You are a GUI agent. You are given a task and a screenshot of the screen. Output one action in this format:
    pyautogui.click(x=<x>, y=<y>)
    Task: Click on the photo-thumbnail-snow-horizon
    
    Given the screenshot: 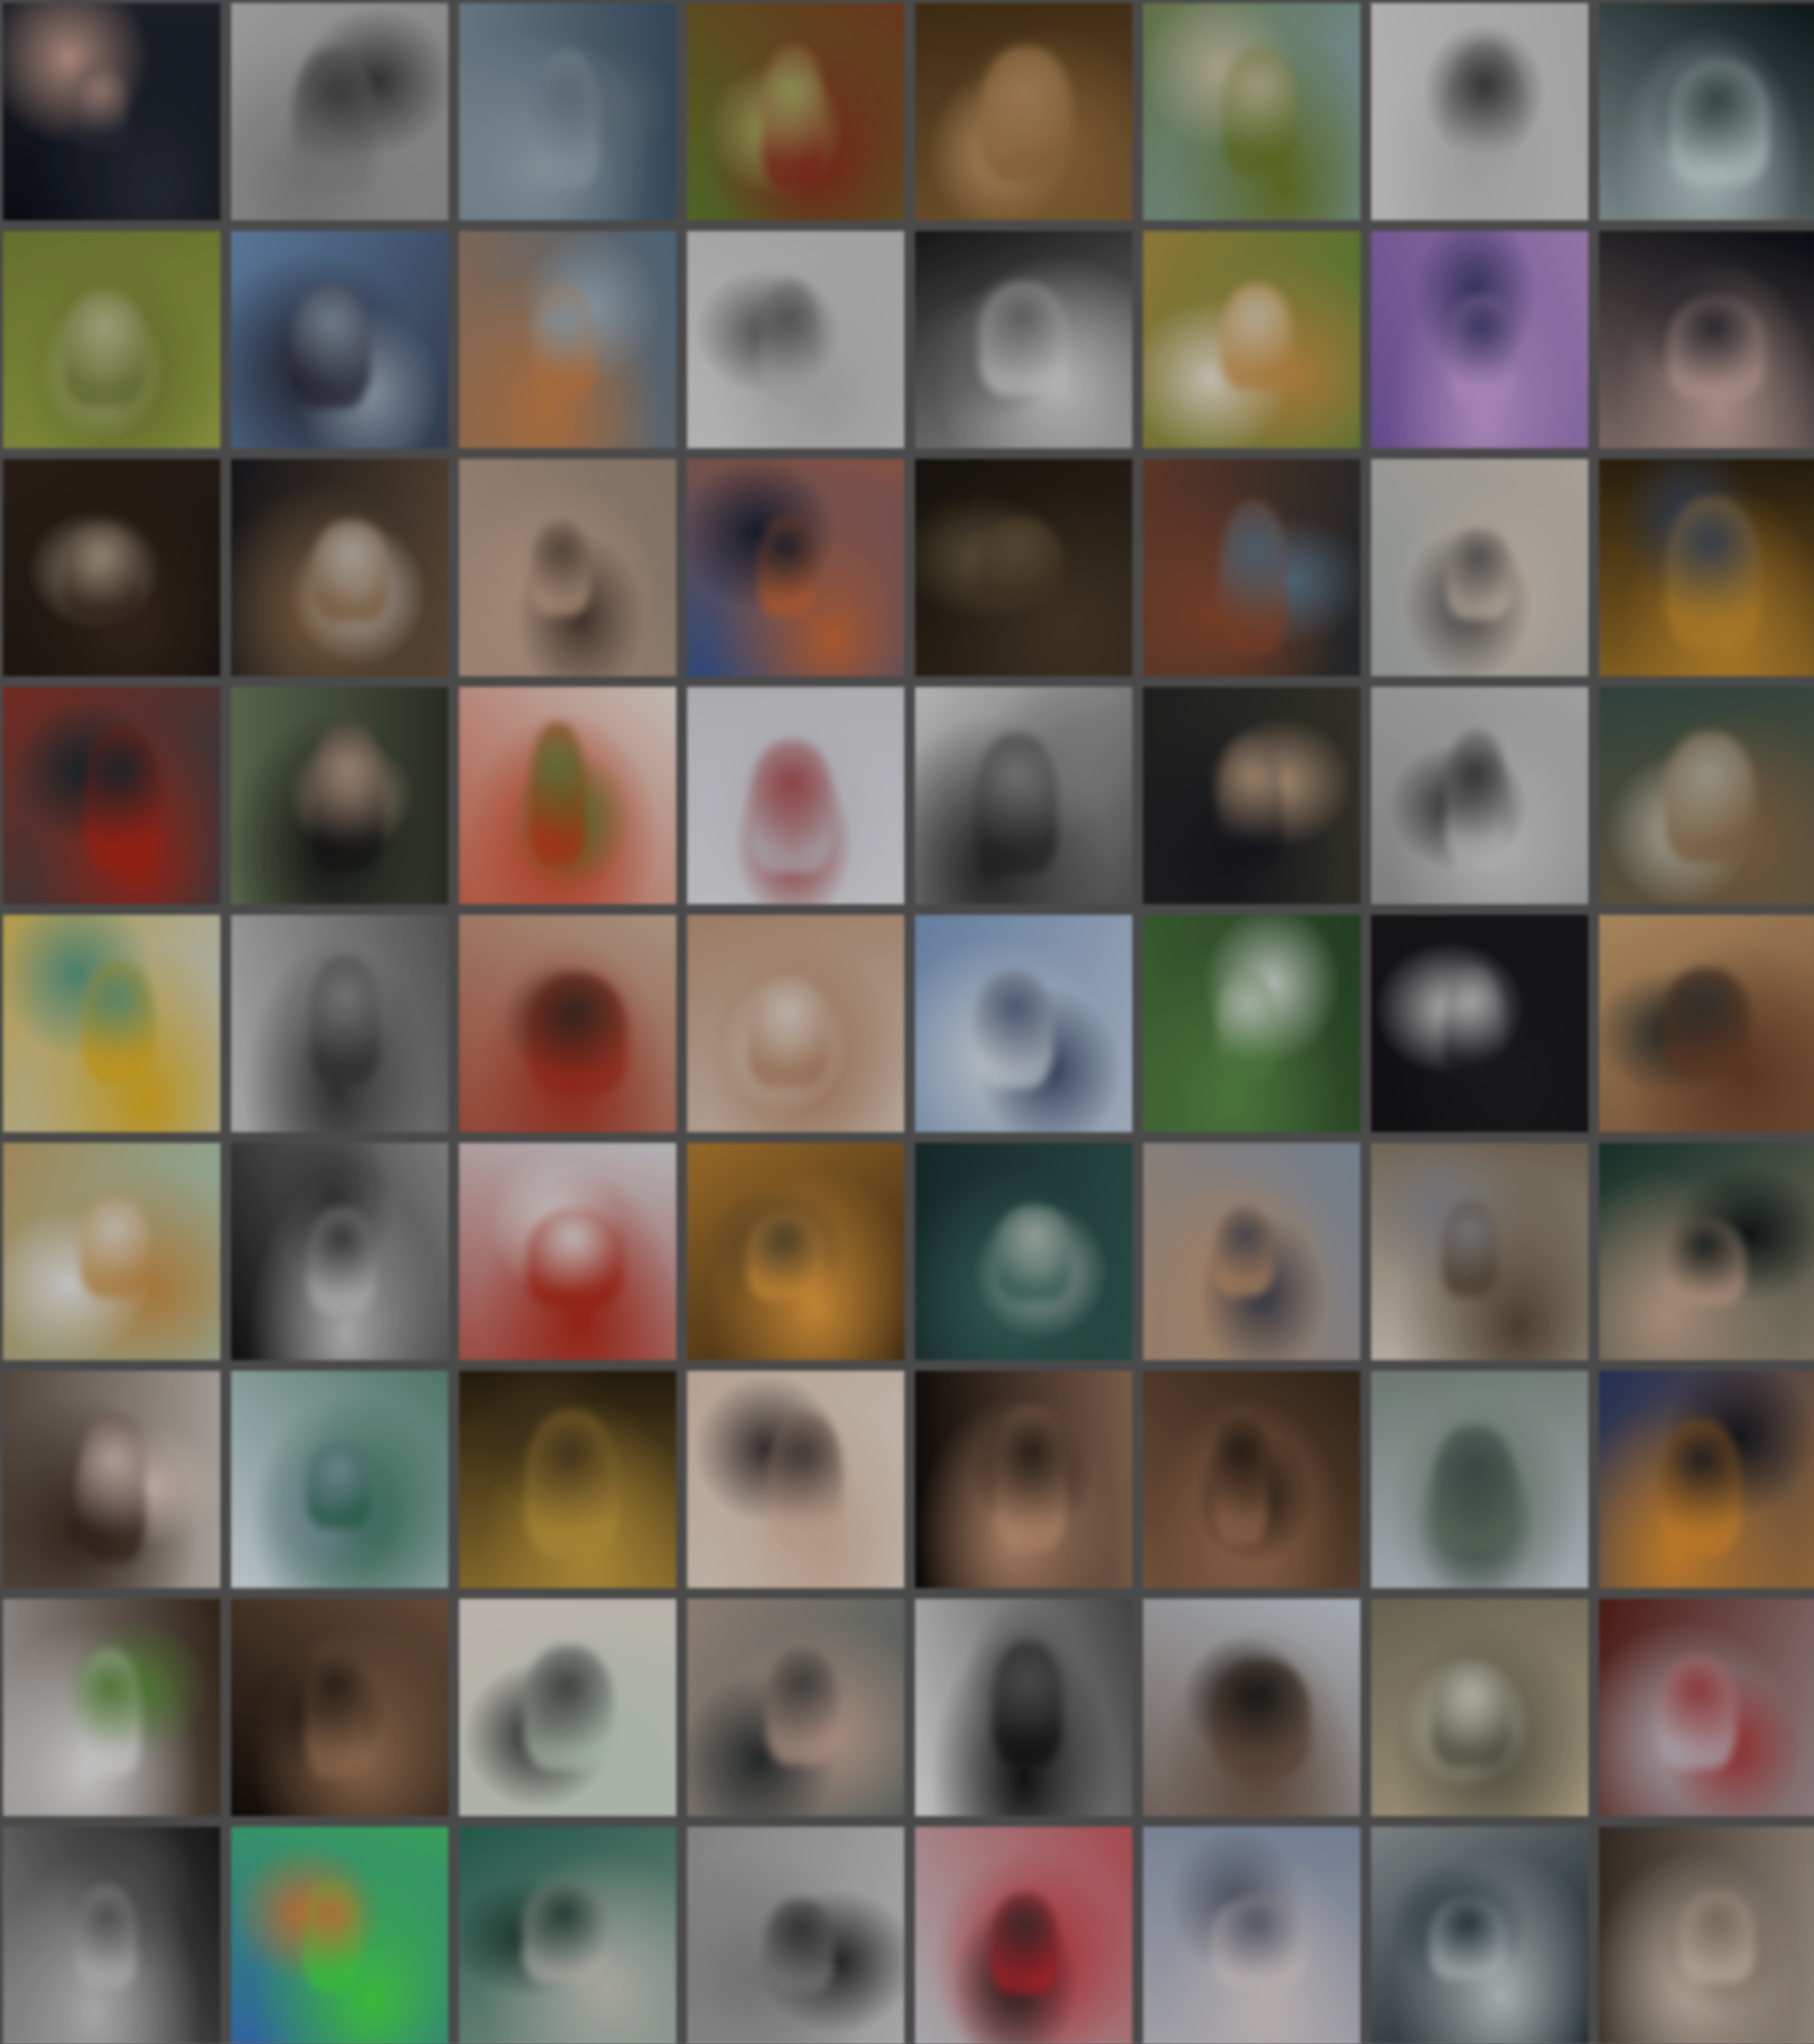 What is the action you would take?
    pyautogui.click(x=796, y=339)
    